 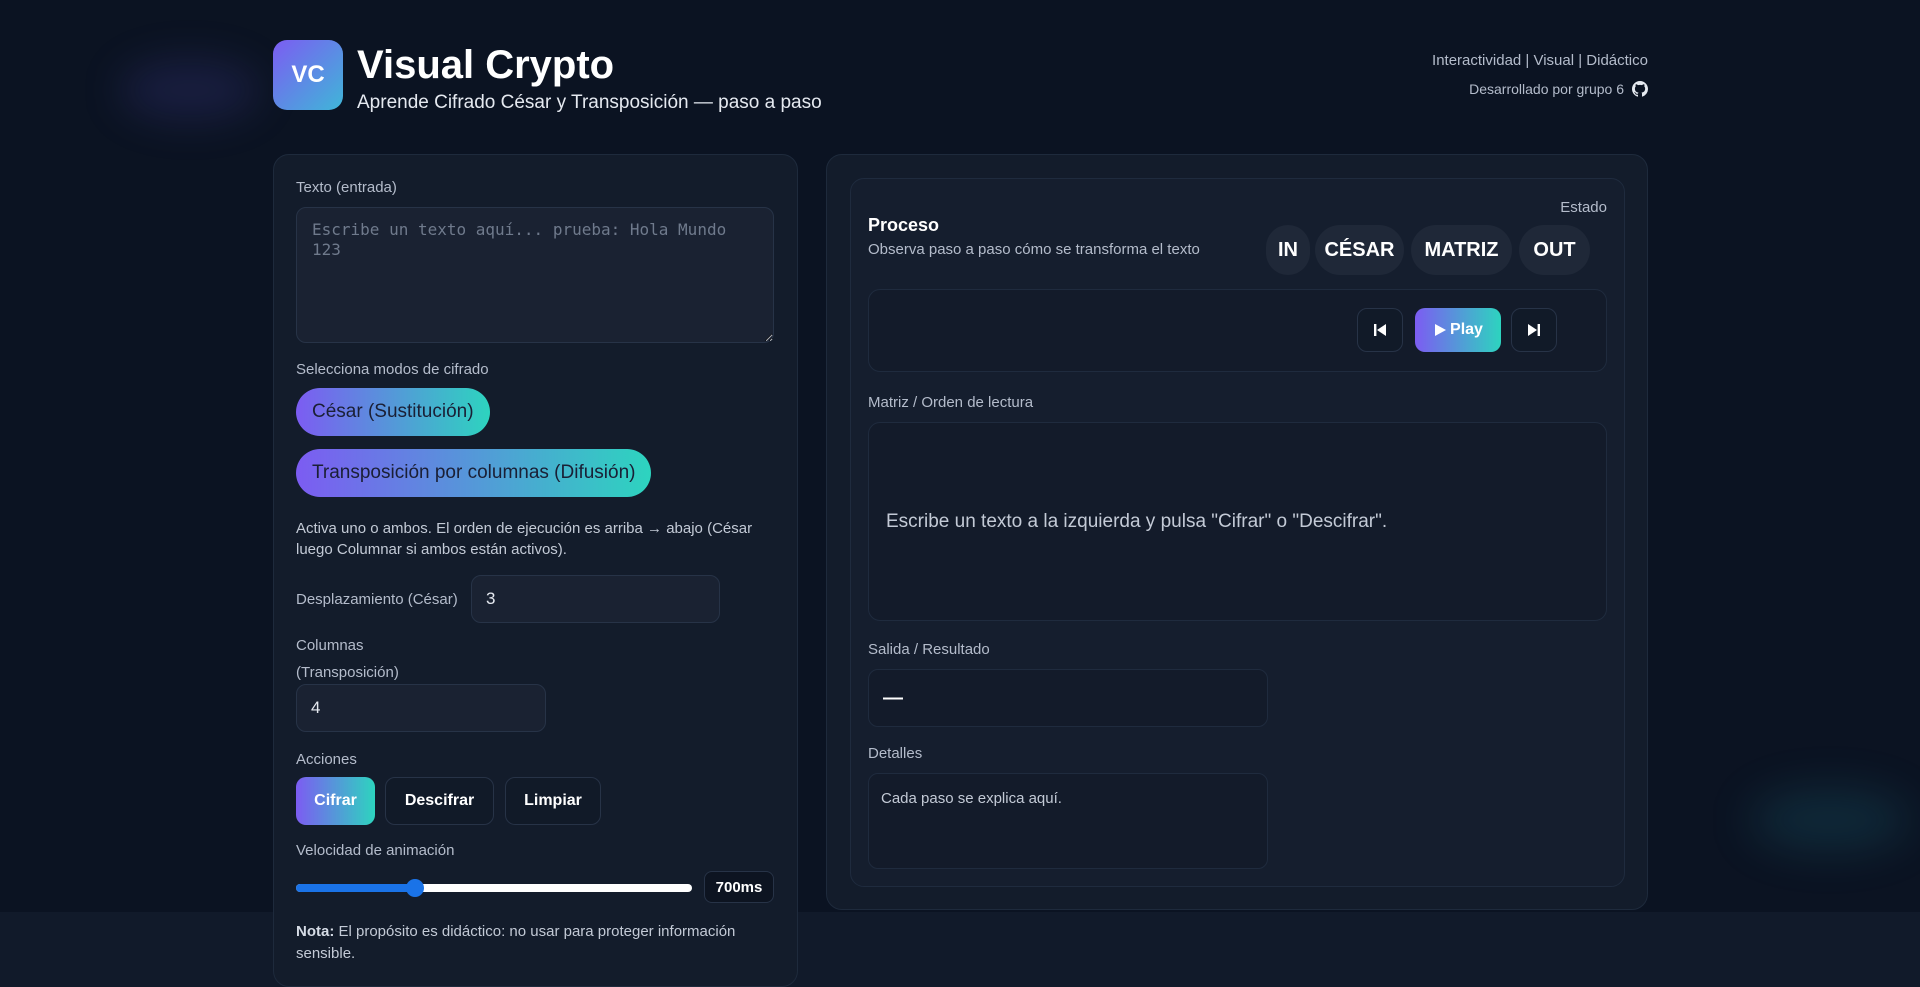 What do you see at coordinates (1237, 330) in the screenshot?
I see `playback-controls: Play` at bounding box center [1237, 330].